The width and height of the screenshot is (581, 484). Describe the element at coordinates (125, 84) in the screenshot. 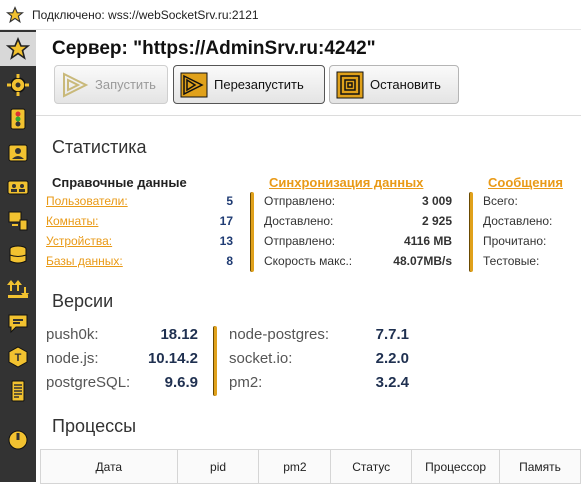

I see `start-button-label: Запустить` at that location.